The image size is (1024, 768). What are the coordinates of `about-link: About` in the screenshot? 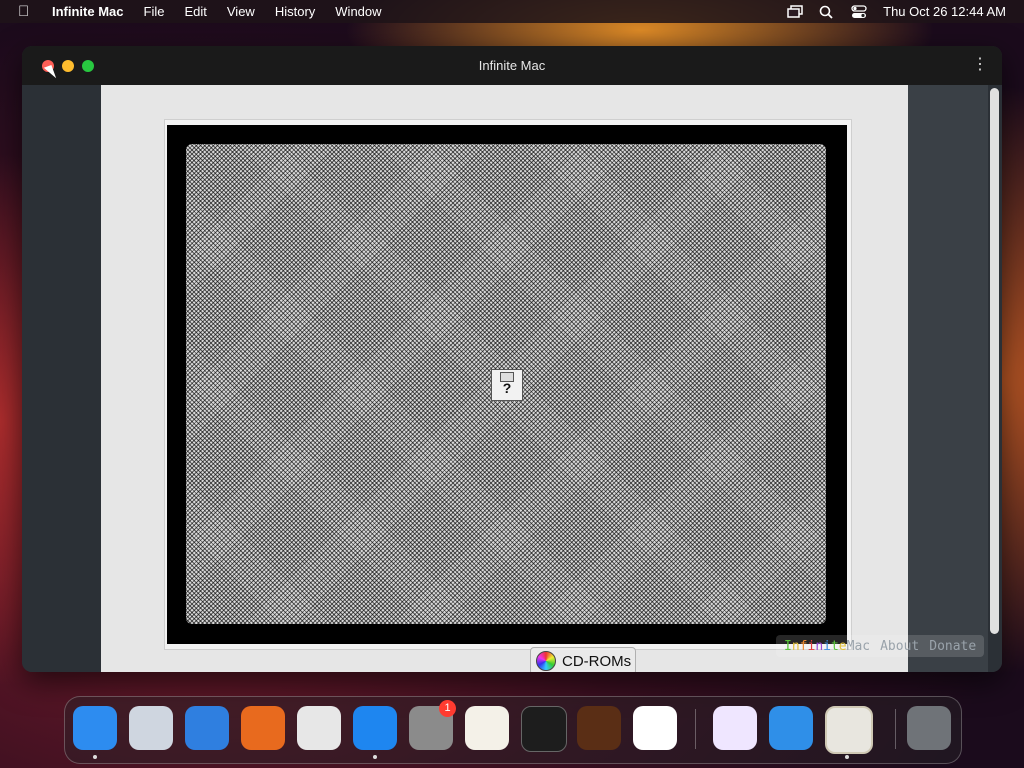 It's located at (899, 646).